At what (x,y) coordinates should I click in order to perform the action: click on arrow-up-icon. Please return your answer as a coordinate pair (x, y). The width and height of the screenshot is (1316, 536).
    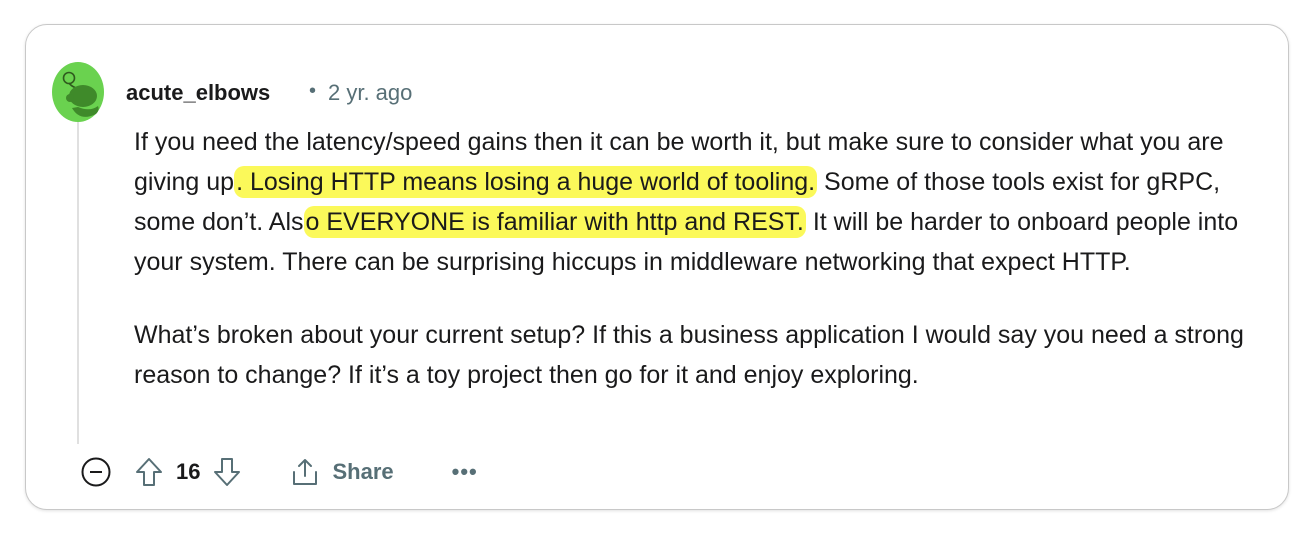
    Looking at the image, I should click on (149, 472).